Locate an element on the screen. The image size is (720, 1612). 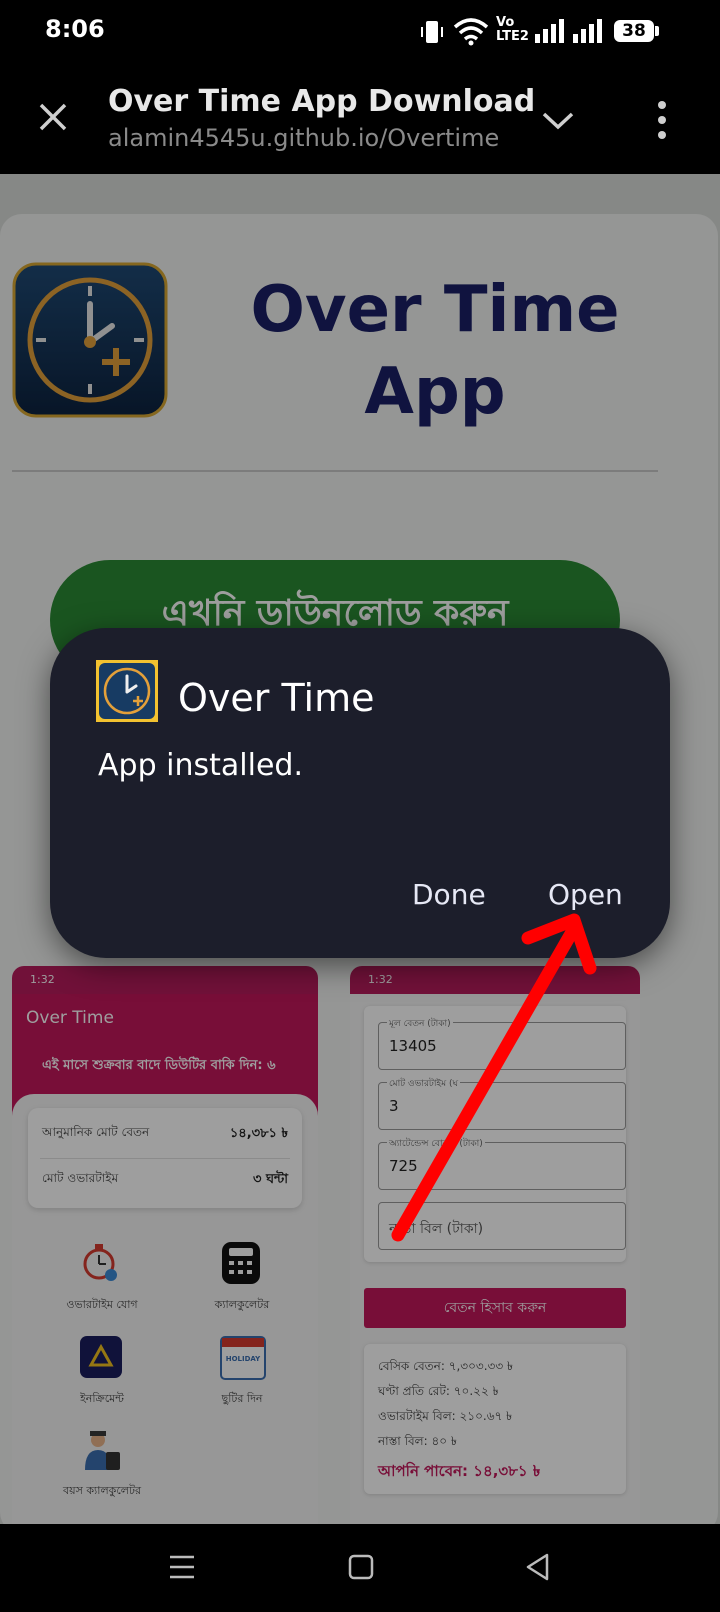
battery-icon: 38 is located at coordinates (634, 31).